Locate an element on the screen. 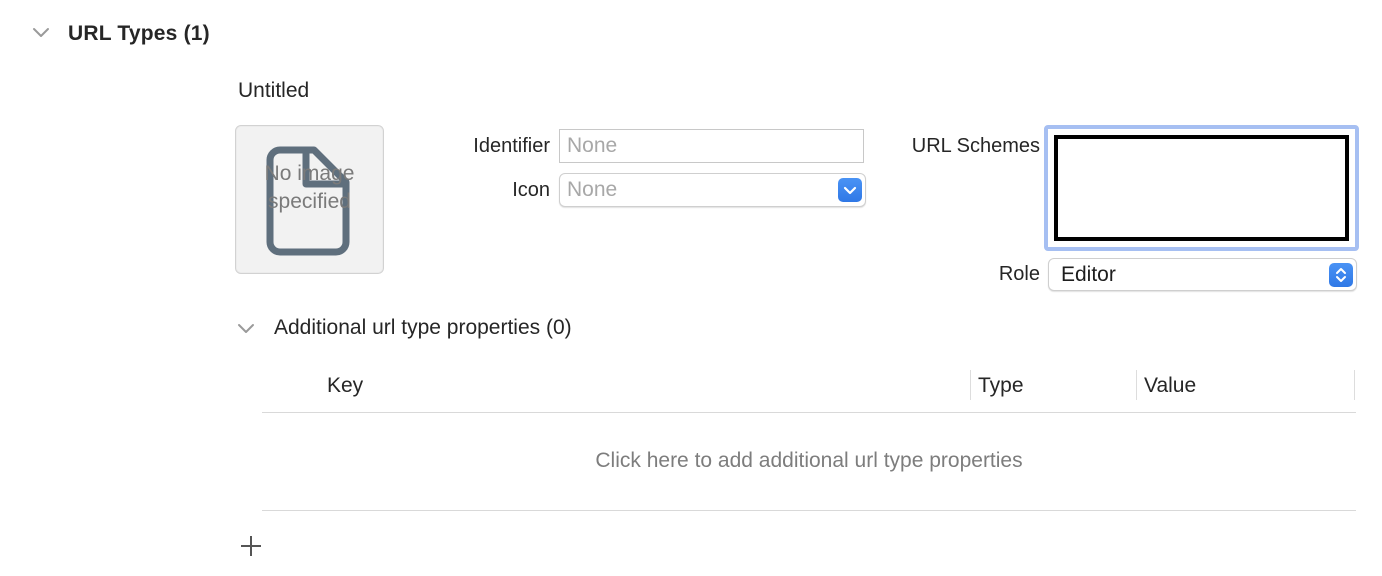  role-popup-button: Editor is located at coordinates (1202, 274).